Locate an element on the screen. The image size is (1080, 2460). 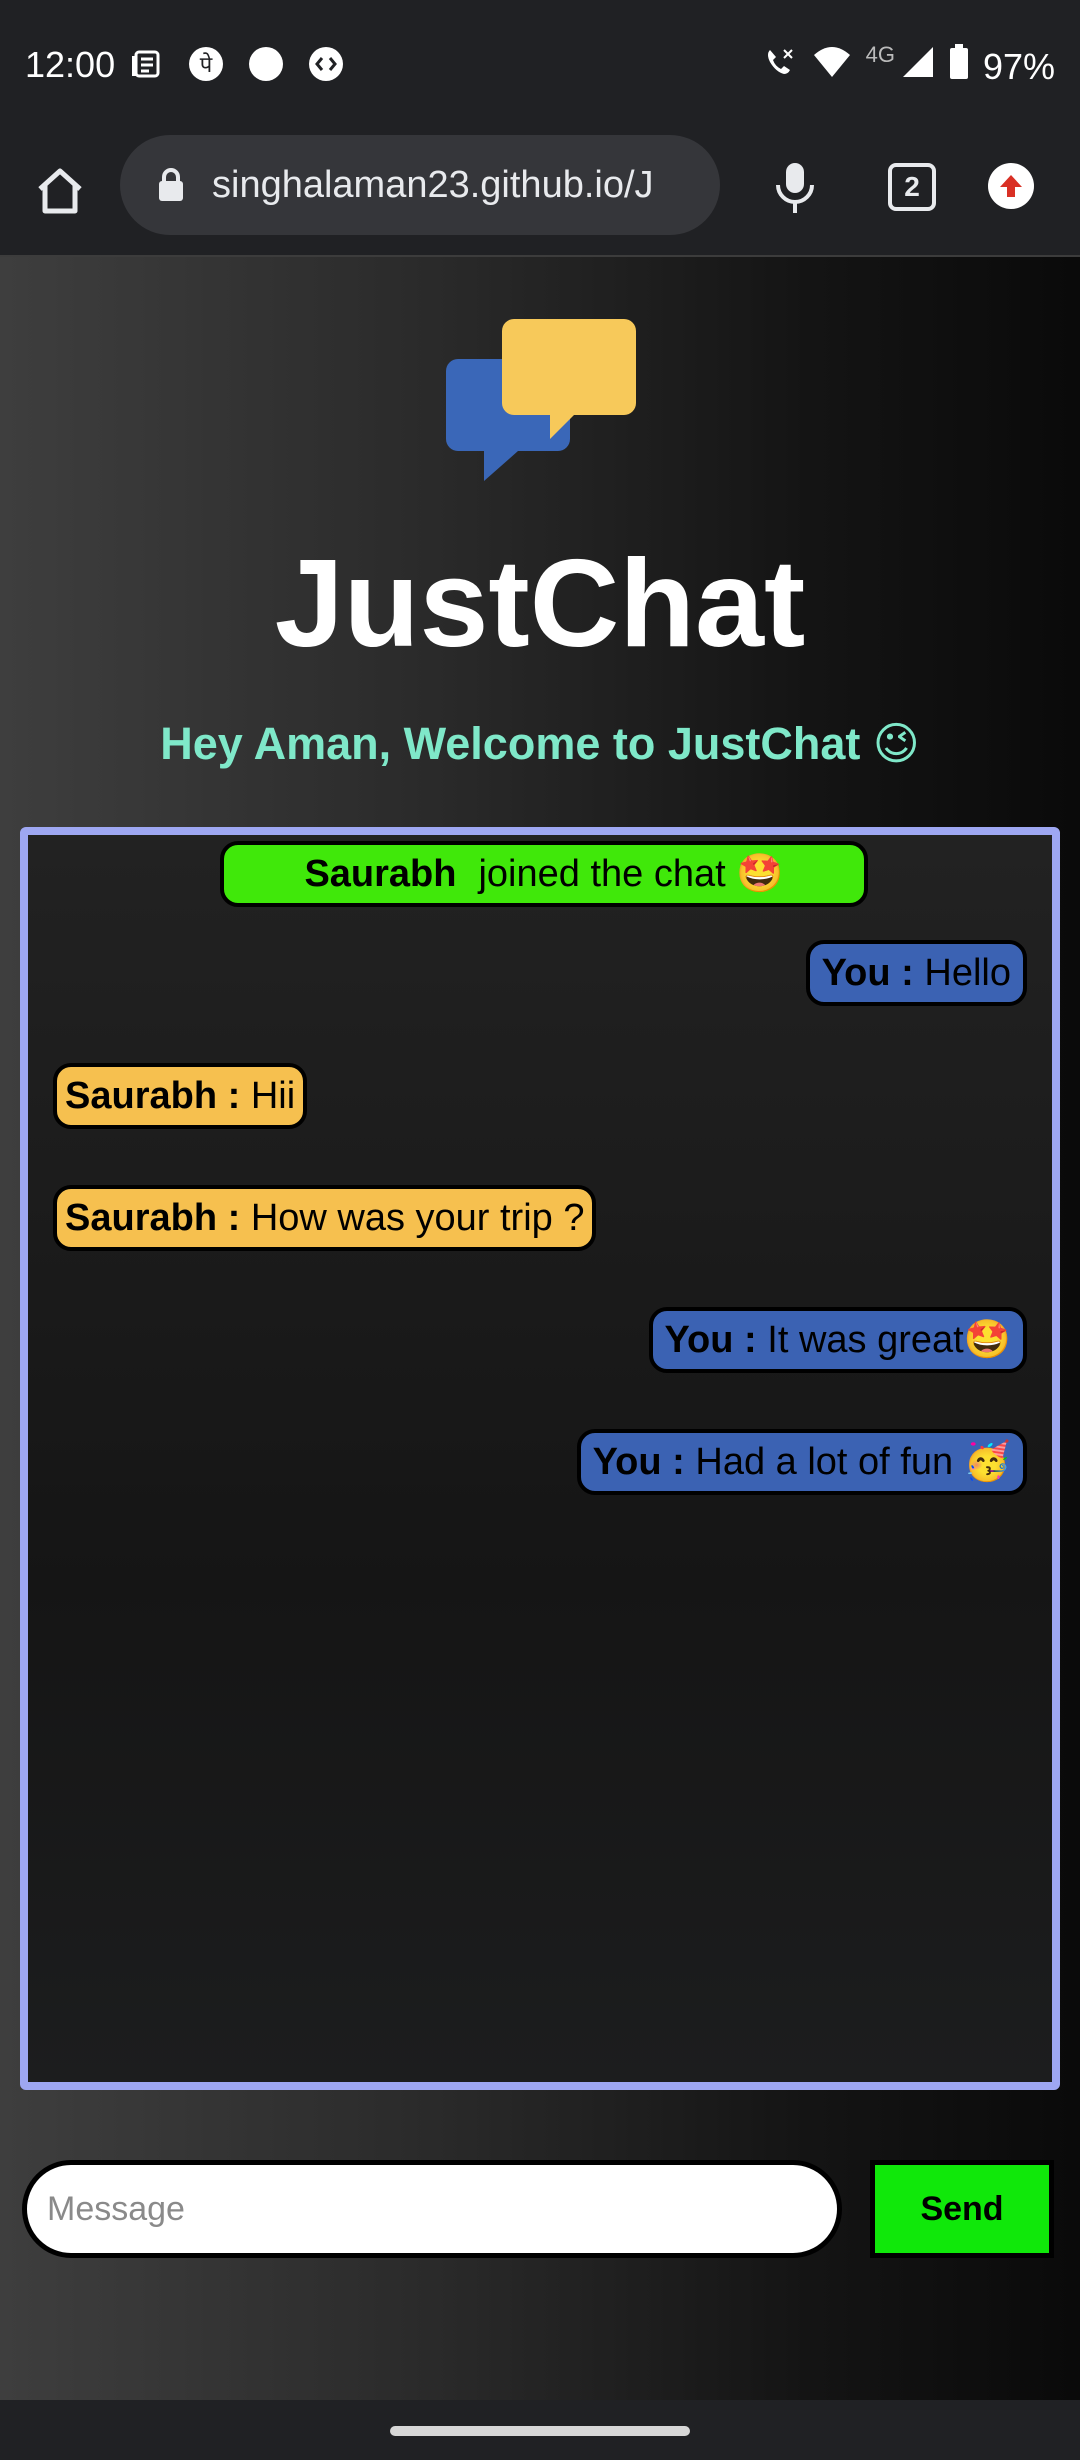
message-bubble-you: You : Hello is located at coordinates (916, 973).